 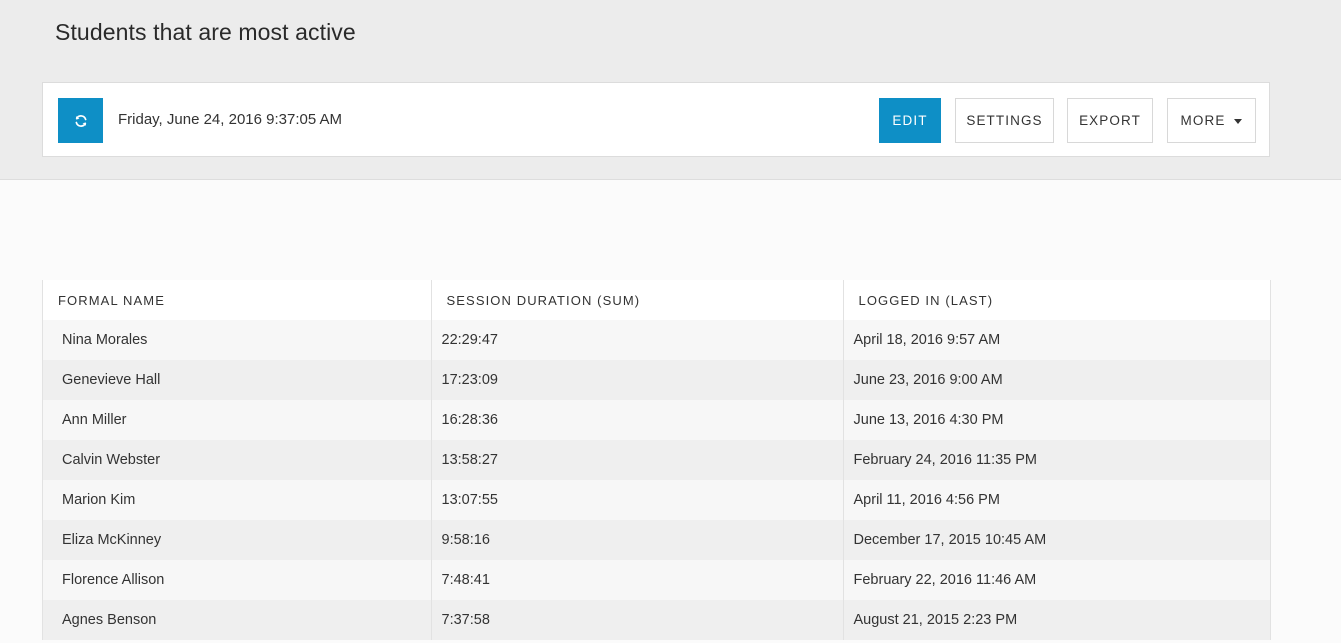 I want to click on cell-logged-in: June 23, 2016 9:00 AM, so click(x=1056, y=380).